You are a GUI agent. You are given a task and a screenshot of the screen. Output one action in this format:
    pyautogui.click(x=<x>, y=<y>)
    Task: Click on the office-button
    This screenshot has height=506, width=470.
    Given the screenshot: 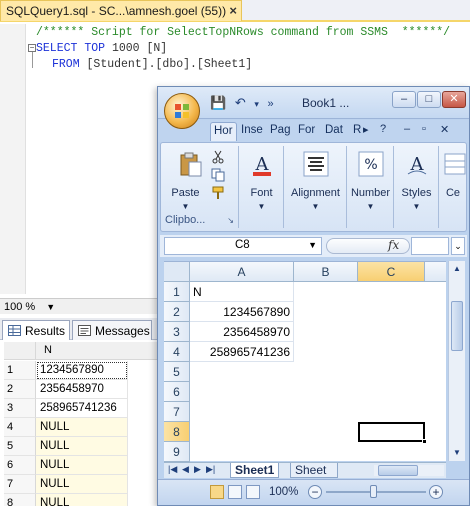 What is the action you would take?
    pyautogui.click(x=182, y=111)
    